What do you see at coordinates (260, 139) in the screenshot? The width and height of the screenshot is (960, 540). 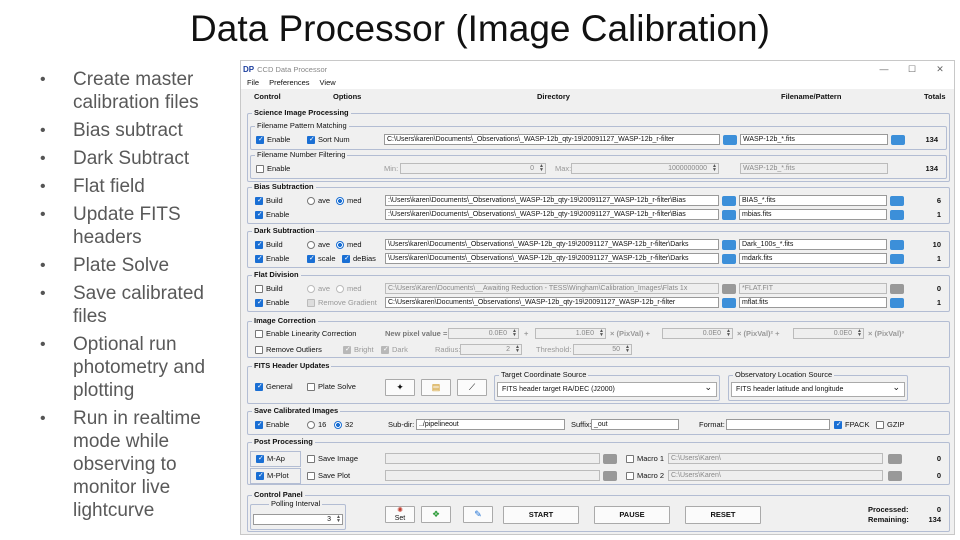 I see `pattern-enable-checkbox` at bounding box center [260, 139].